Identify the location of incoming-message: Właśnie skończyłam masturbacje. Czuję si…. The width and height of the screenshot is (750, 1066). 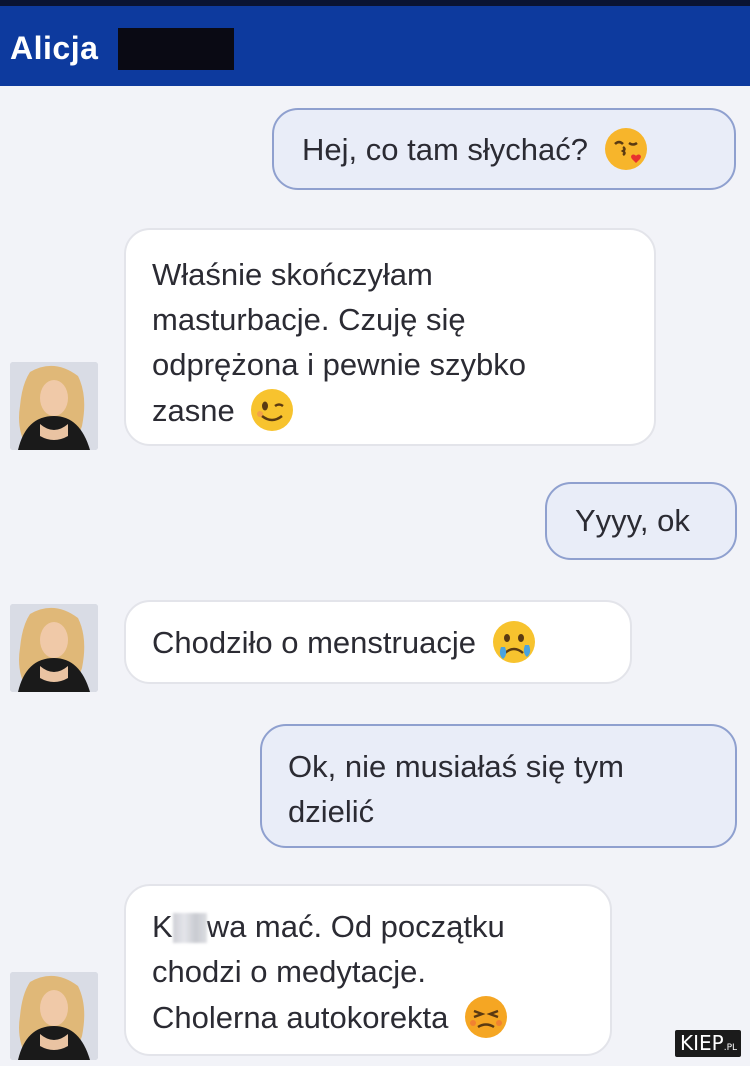
(390, 337).